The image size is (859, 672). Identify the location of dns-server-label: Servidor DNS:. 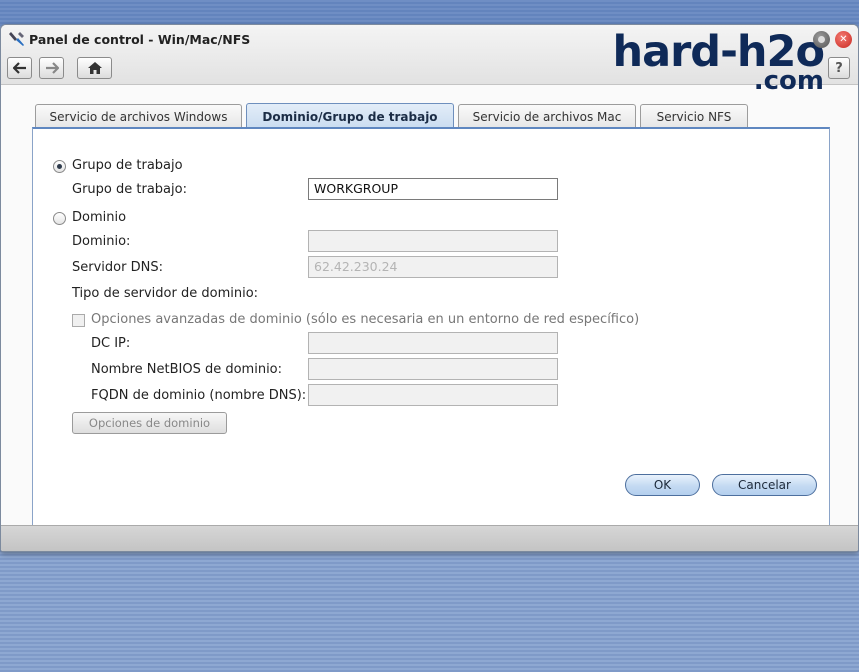
(117, 267).